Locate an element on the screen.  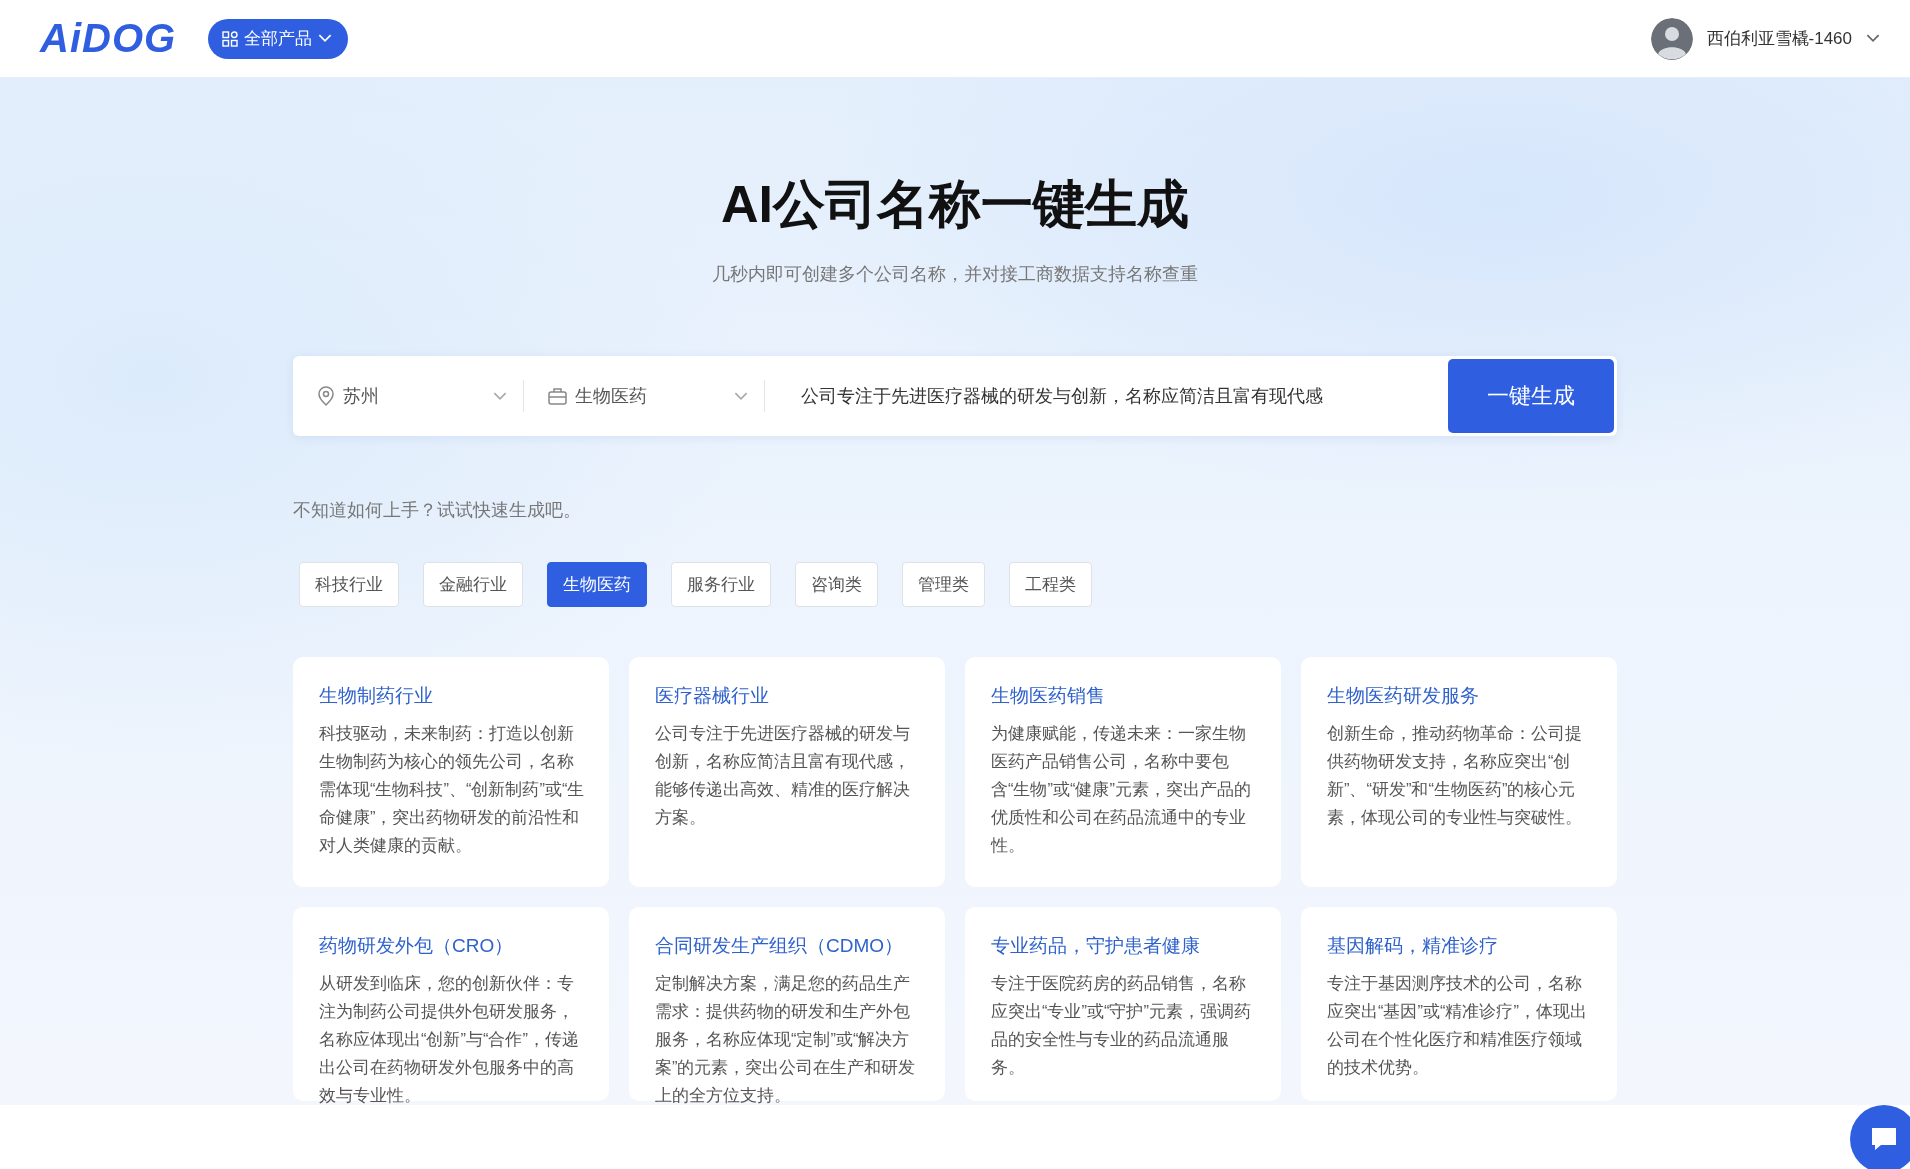
example-card: 生物医药研发服务 创新生命，推动药物革命：公司提供药物研发支持，名称应突出“创新”、“研发”和“生物医药”的核心元素，体现公司的专业性与突破性。 is located at coordinates (1459, 772).